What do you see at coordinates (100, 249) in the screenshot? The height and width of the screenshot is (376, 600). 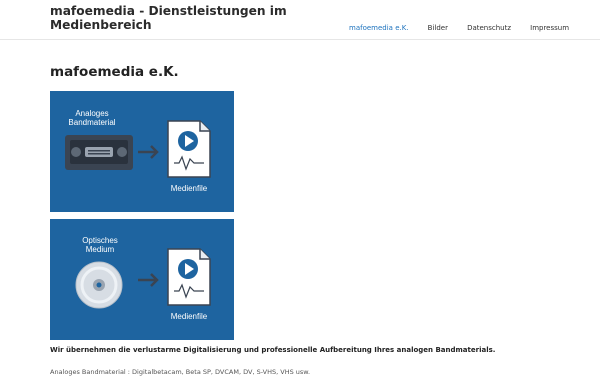 I see `panel-2-label-line2: Medium` at bounding box center [100, 249].